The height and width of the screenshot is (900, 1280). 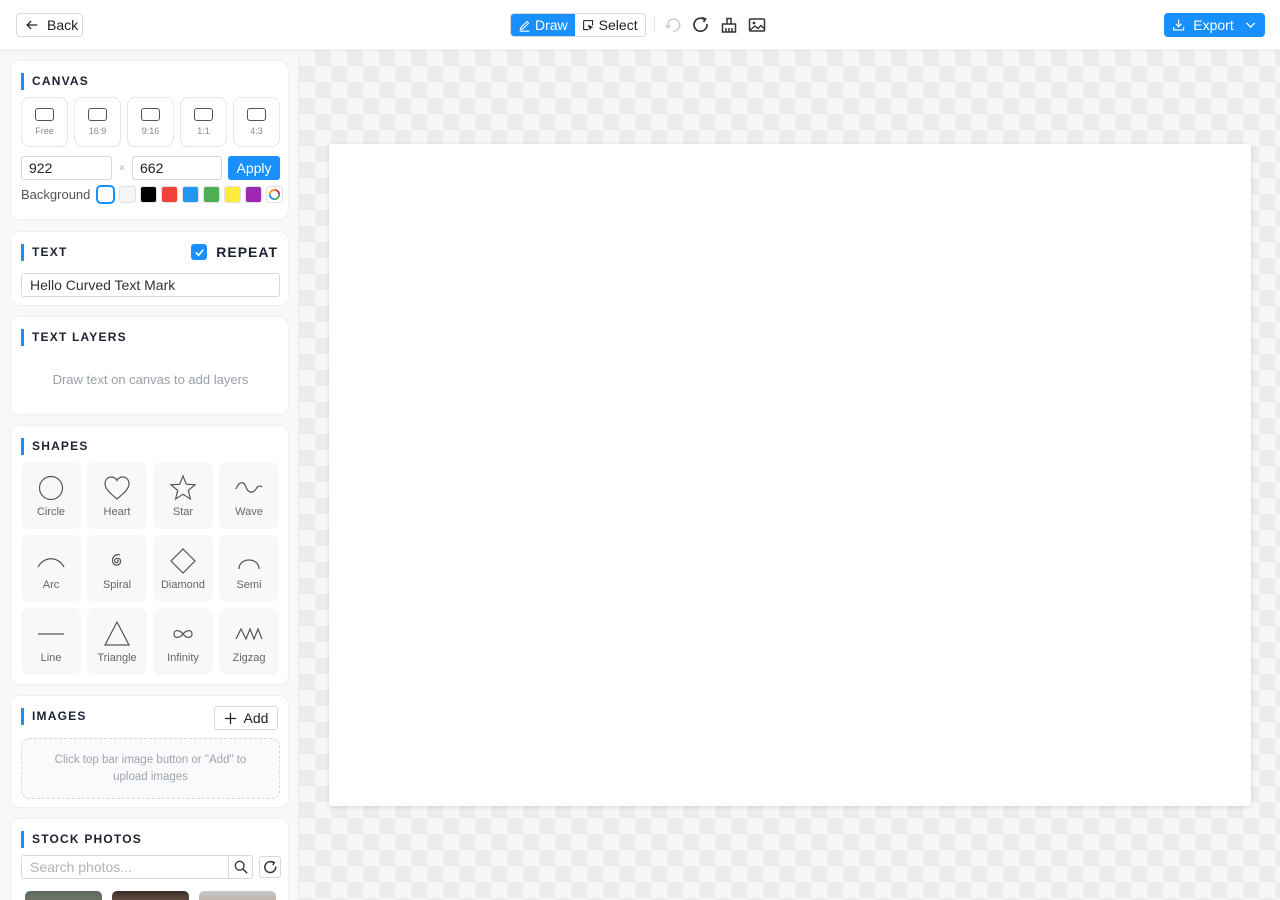 What do you see at coordinates (249, 568) in the screenshot?
I see `shape-semi-button: Semi` at bounding box center [249, 568].